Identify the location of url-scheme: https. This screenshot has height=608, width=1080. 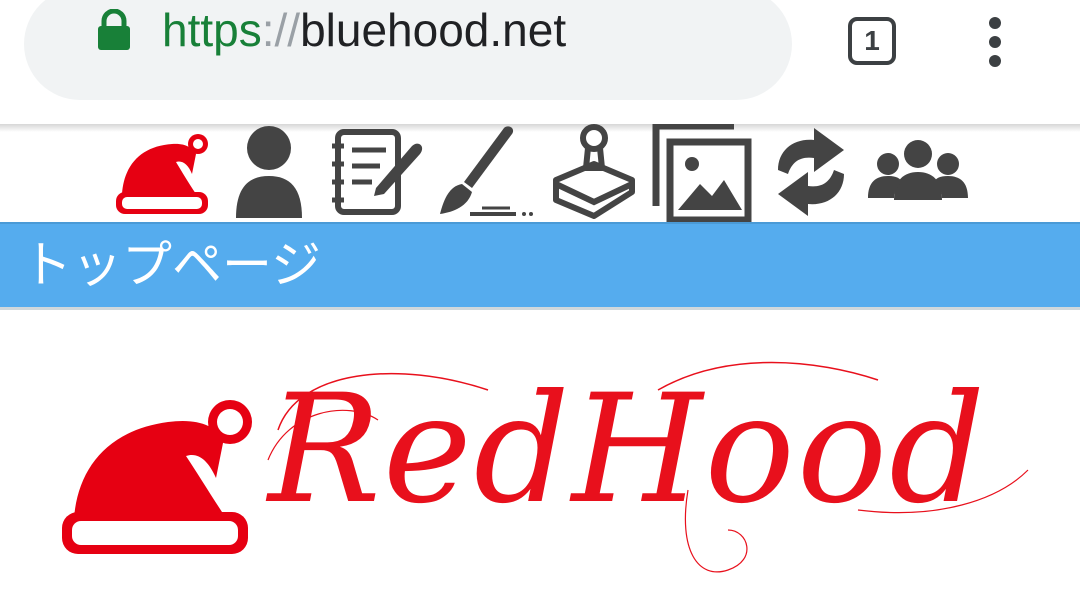
(212, 30).